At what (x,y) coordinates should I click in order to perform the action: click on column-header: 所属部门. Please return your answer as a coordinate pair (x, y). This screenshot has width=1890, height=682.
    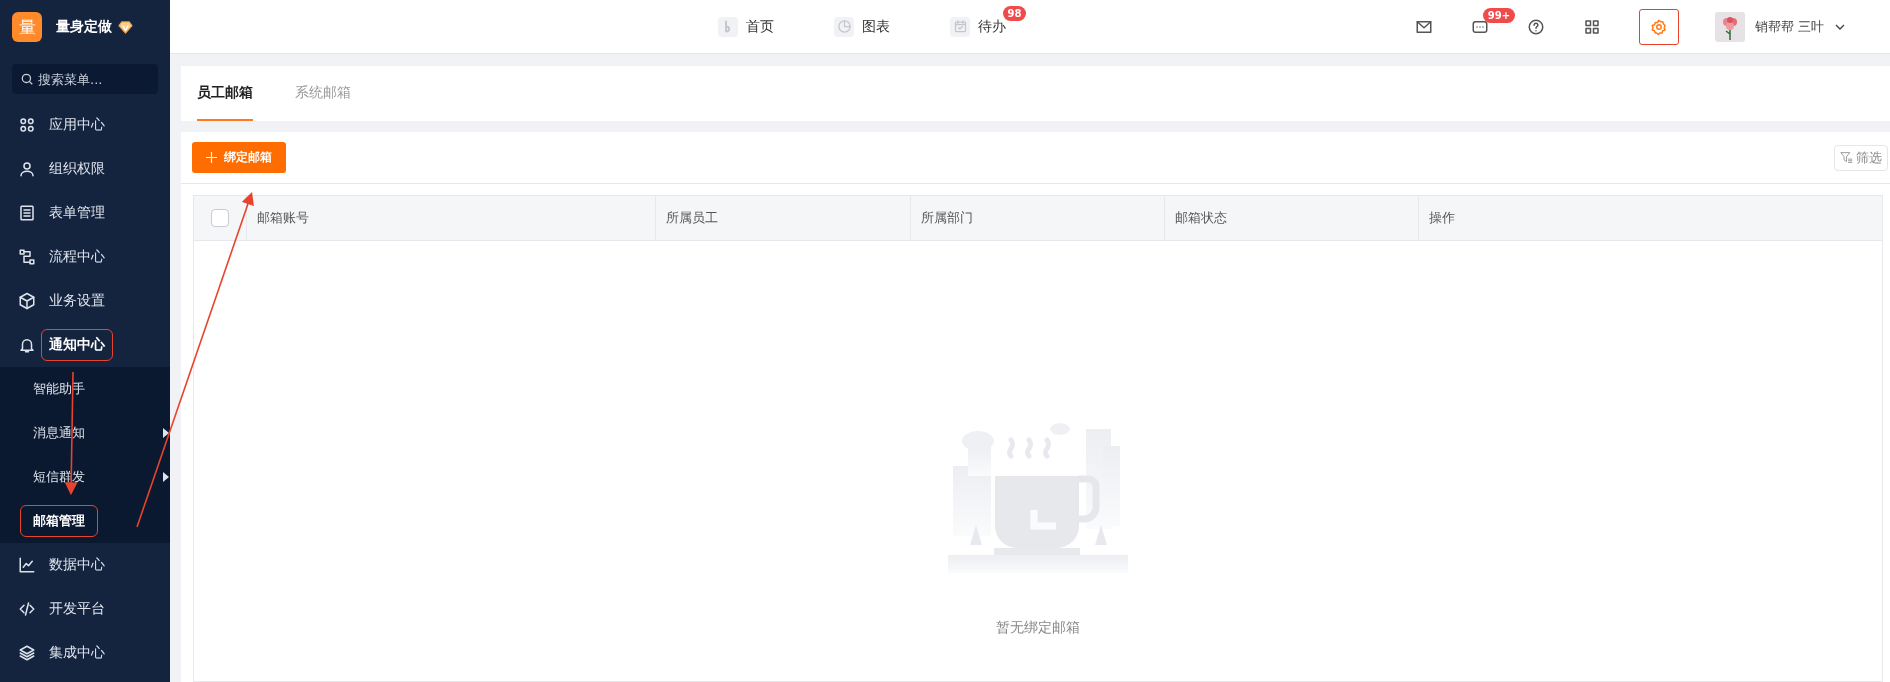
    Looking at the image, I should click on (1037, 218).